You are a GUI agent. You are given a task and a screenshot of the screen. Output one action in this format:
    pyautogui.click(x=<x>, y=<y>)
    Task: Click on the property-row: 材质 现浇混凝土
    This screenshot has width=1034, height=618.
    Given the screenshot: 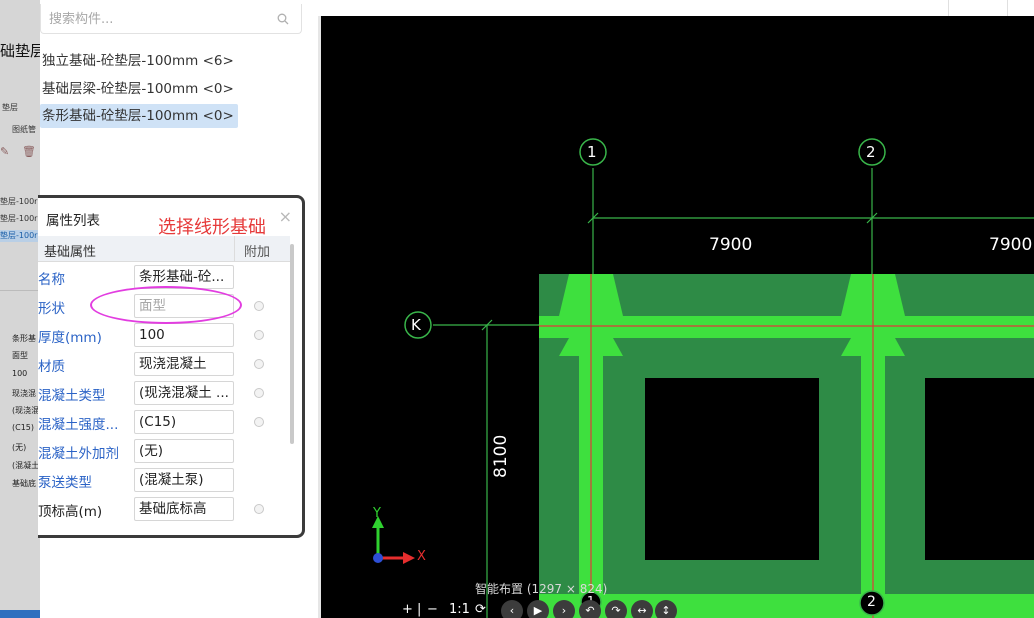 What is the action you would take?
    pyautogui.click(x=164, y=363)
    